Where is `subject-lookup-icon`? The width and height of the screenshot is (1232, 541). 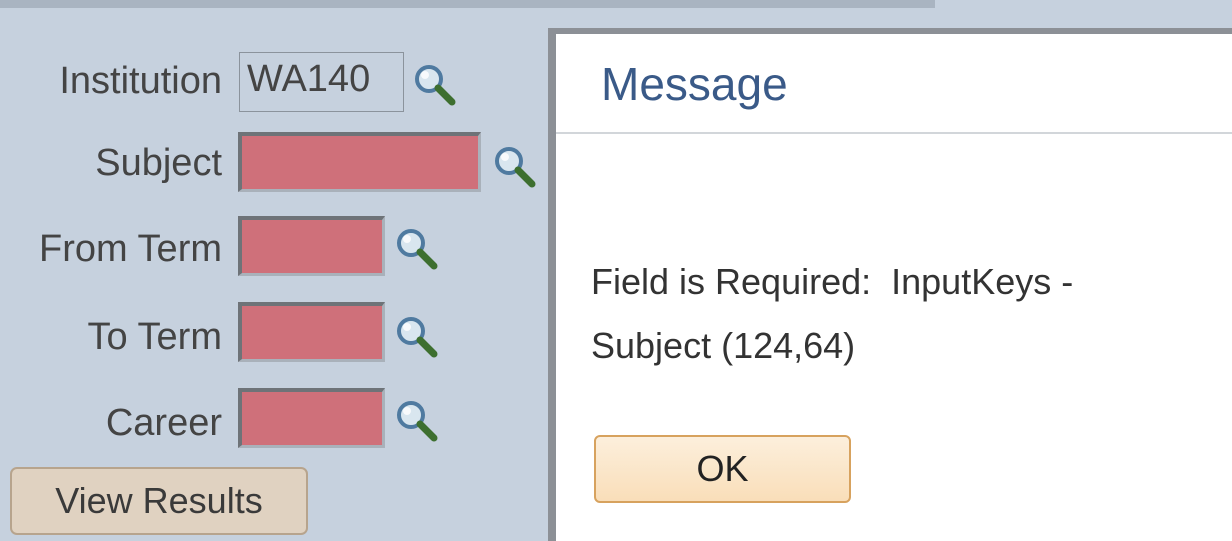 subject-lookup-icon is located at coordinates (514, 166).